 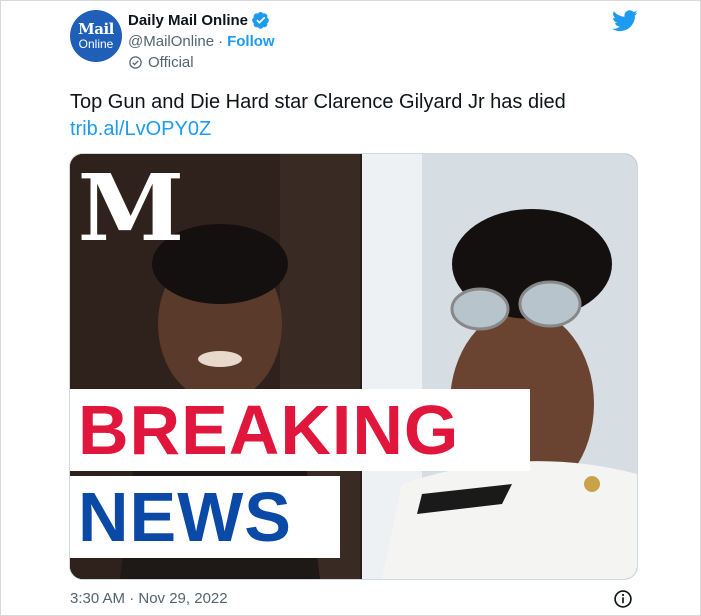 I want to click on official-label-row: Official, so click(x=161, y=62).